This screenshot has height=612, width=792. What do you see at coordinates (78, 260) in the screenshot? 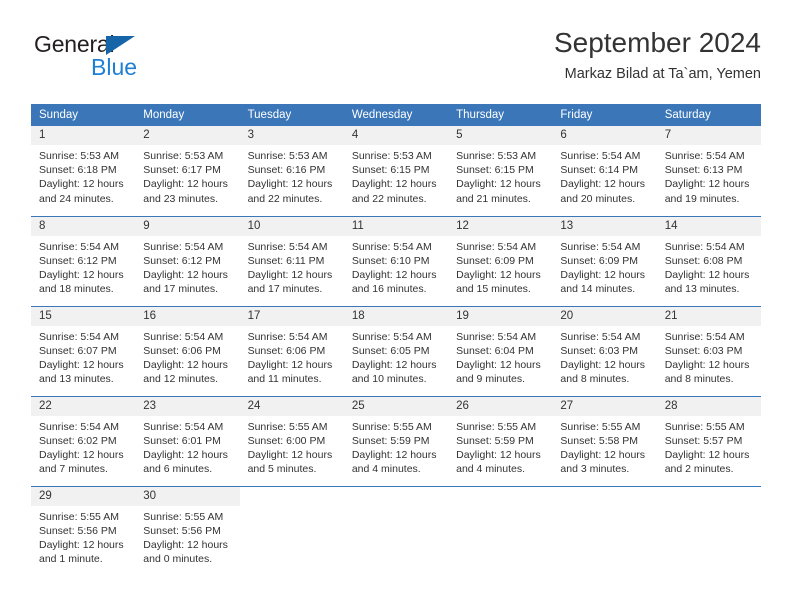
I see `sunset-text: Sunset: 6:12 PM` at bounding box center [78, 260].